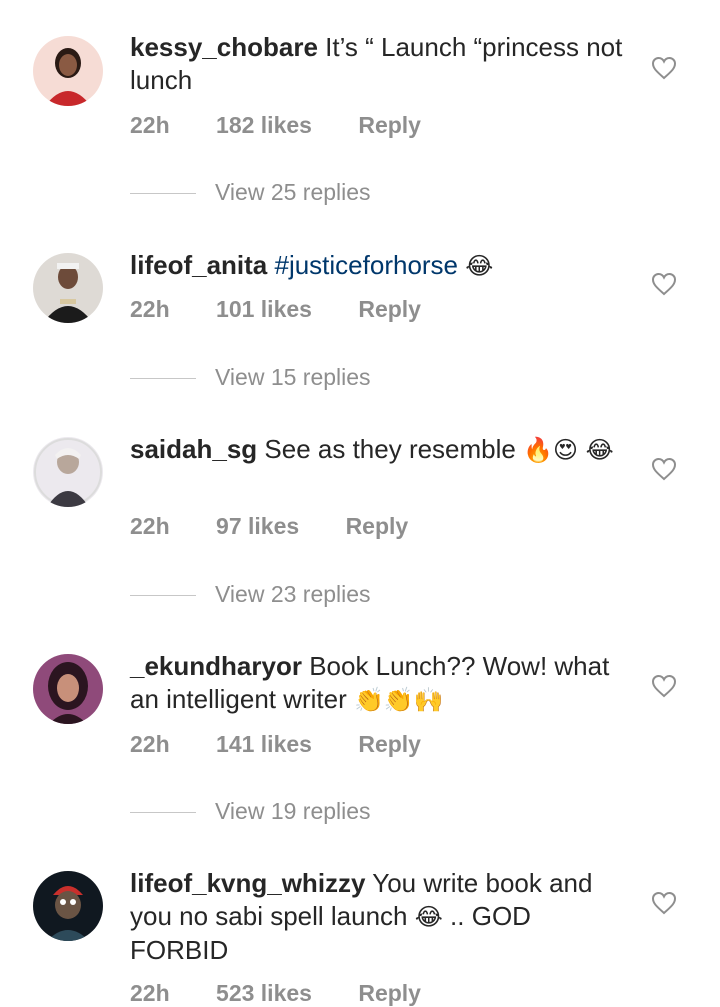 The height and width of the screenshot is (1007, 720). I want to click on view-replies-label: View 25 replies, so click(293, 192).